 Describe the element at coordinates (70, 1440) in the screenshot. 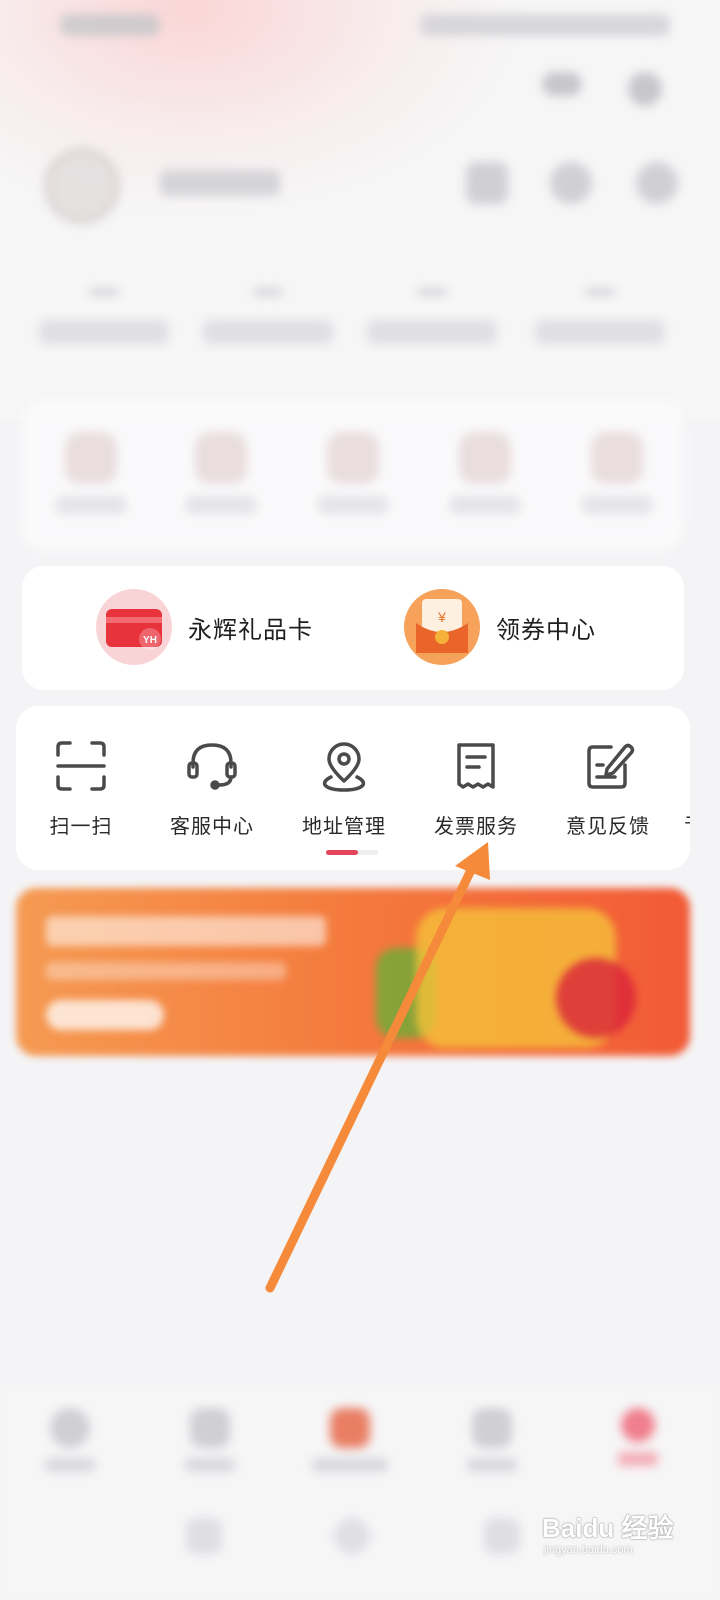

I see `nav-home` at that location.